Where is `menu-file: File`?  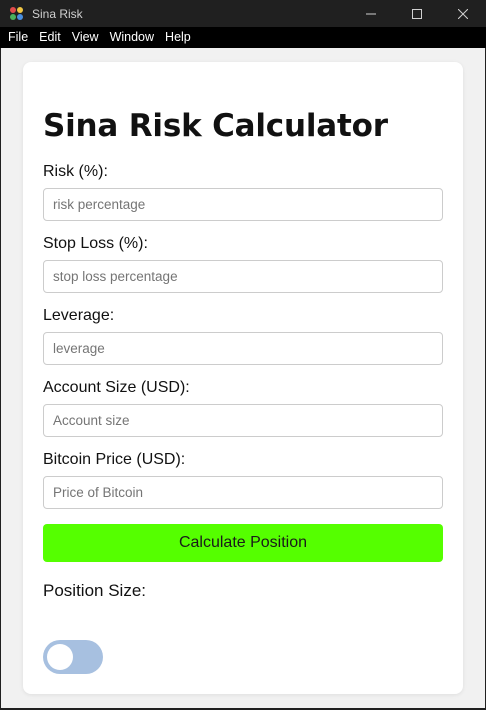
menu-file: File is located at coordinates (18, 37).